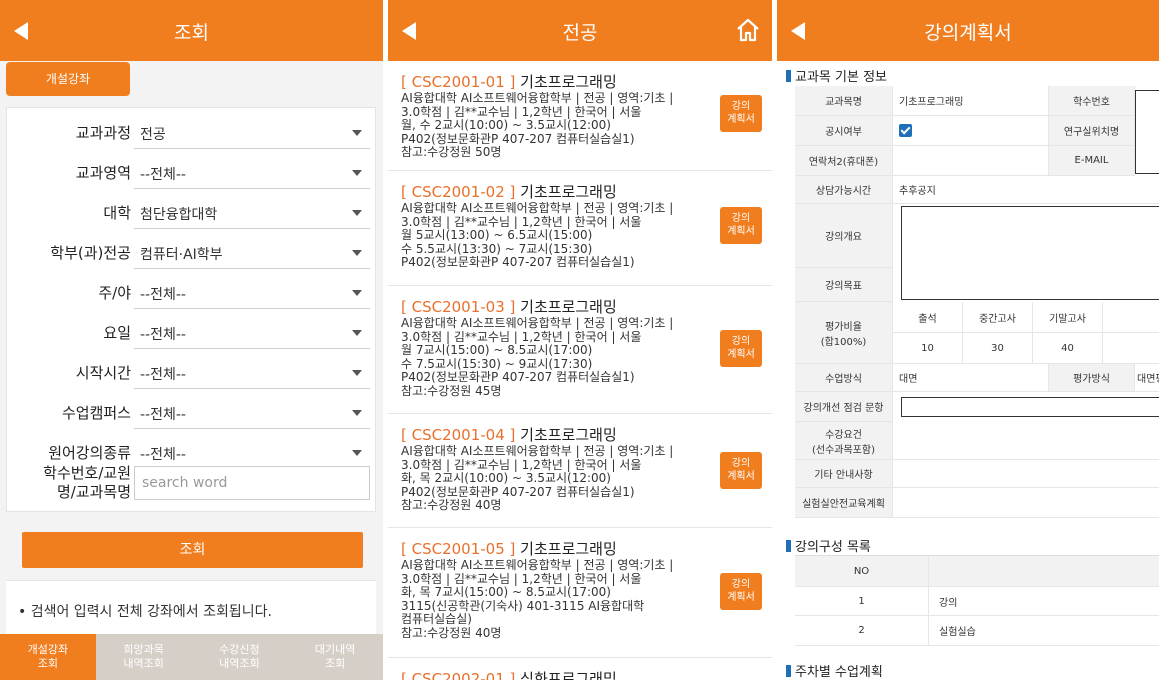 The width and height of the screenshot is (1159, 680). What do you see at coordinates (436, 619) in the screenshot?
I see `course-detail: 컴퓨터실습실)` at bounding box center [436, 619].